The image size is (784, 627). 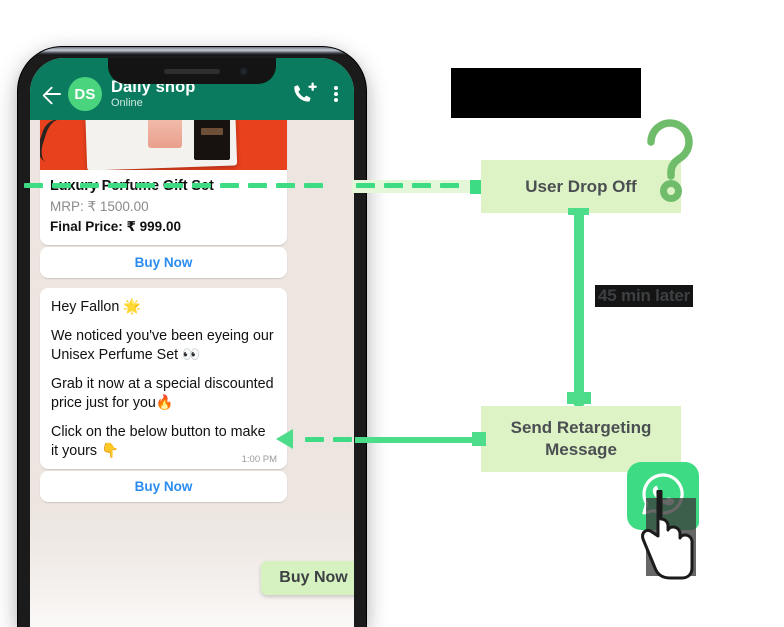 What do you see at coordinates (581, 438) in the screenshot?
I see `flow-node-label: Send Retargeting Message` at bounding box center [581, 438].